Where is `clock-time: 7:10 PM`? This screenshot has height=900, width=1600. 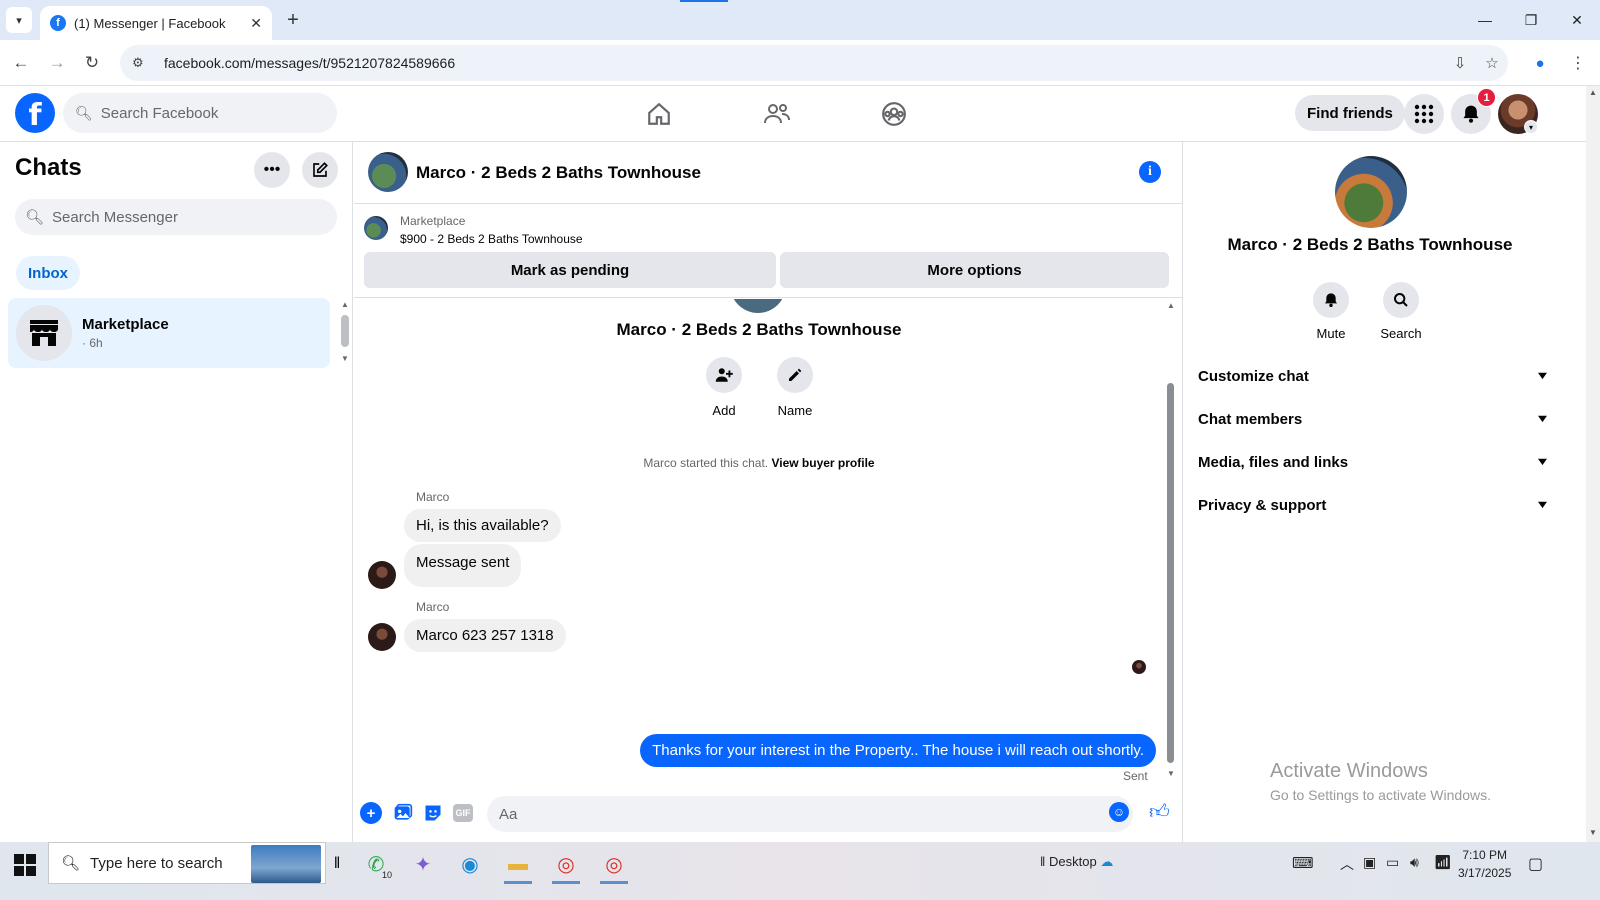
clock-time: 7:10 PM is located at coordinates (1485, 855).